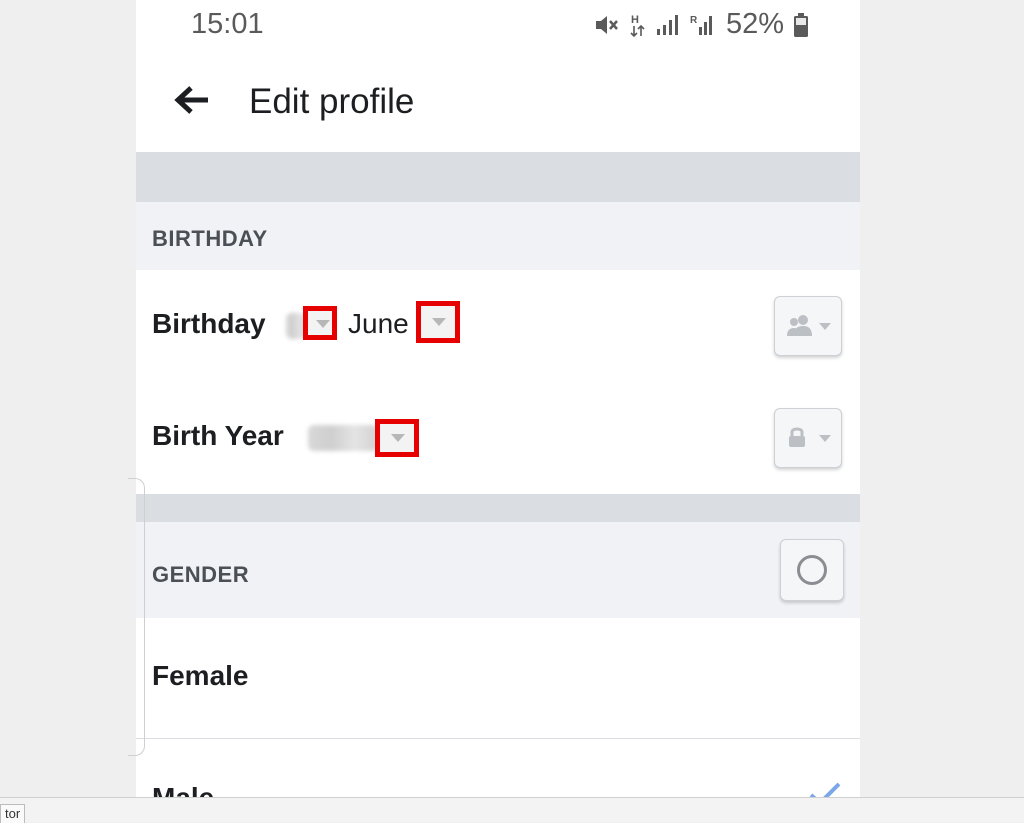 The width and height of the screenshot is (1024, 823). Describe the element at coordinates (200, 675) in the screenshot. I see `gender-option-label: Female` at that location.